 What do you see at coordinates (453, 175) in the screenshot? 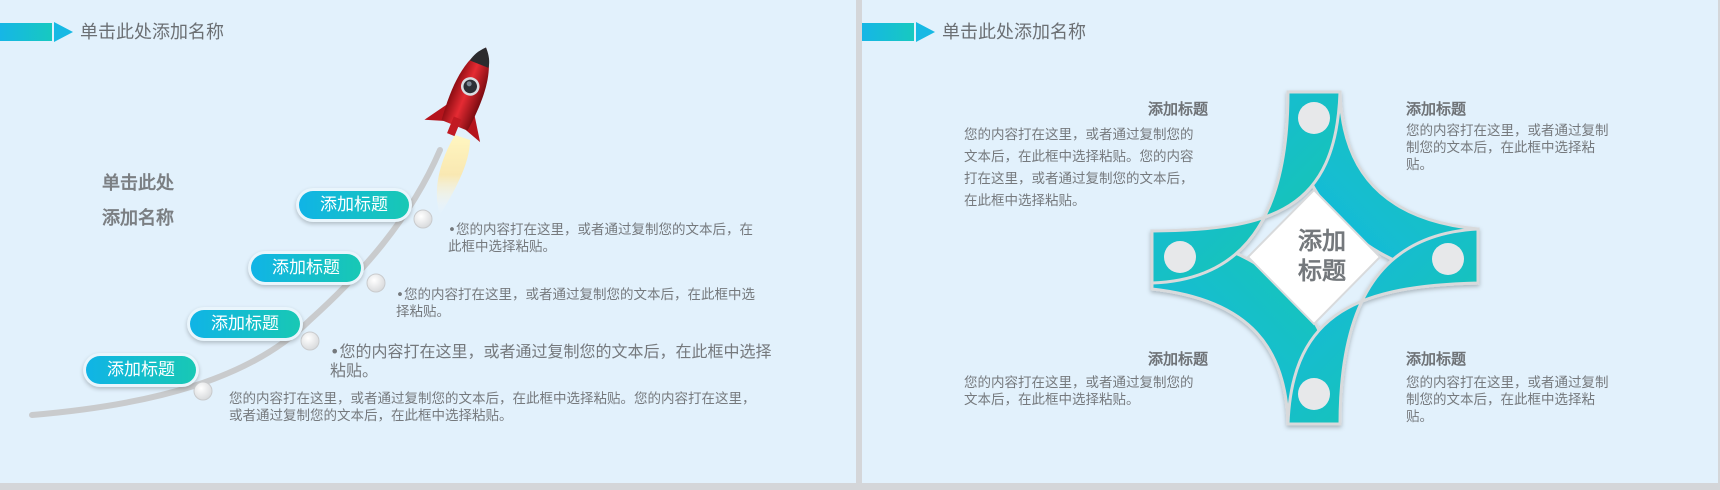
I see `rocket-flame` at bounding box center [453, 175].